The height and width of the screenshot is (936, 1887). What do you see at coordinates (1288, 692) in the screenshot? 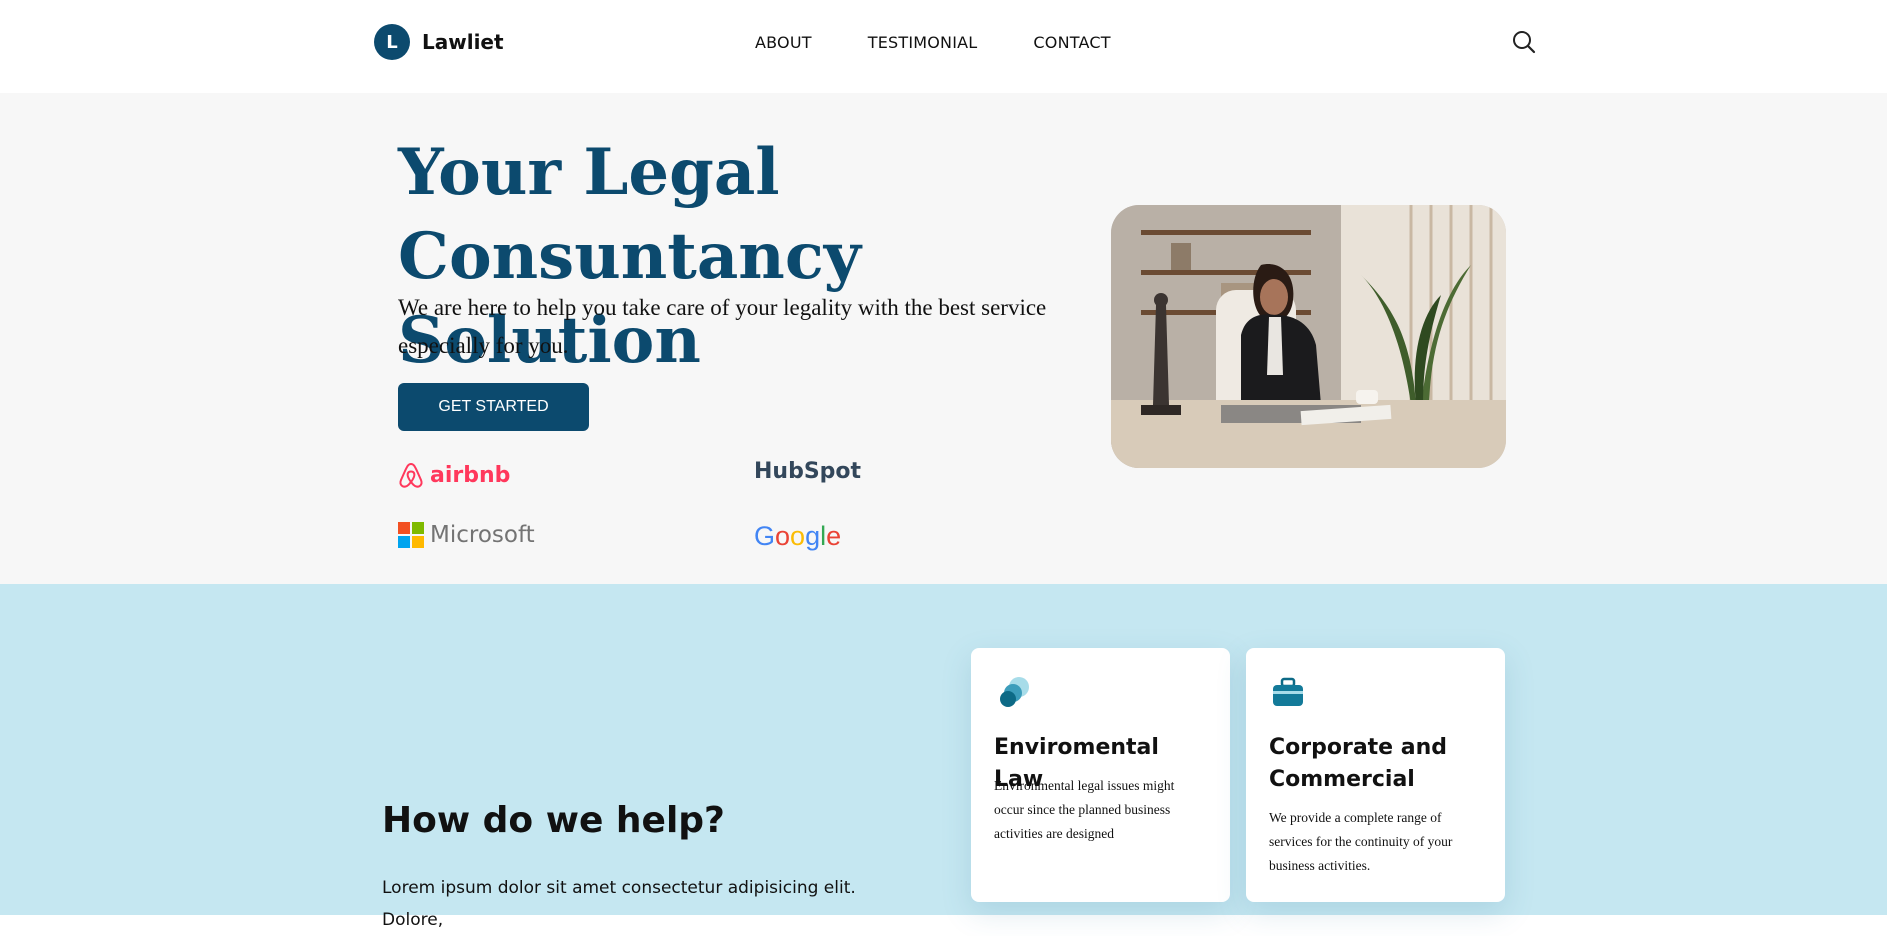
I see `briefcase-icon` at bounding box center [1288, 692].